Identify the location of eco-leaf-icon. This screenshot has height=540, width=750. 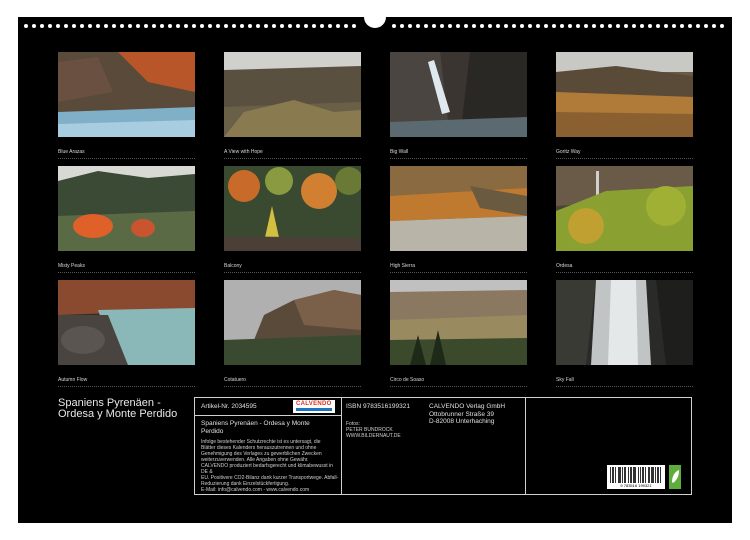
(675, 477).